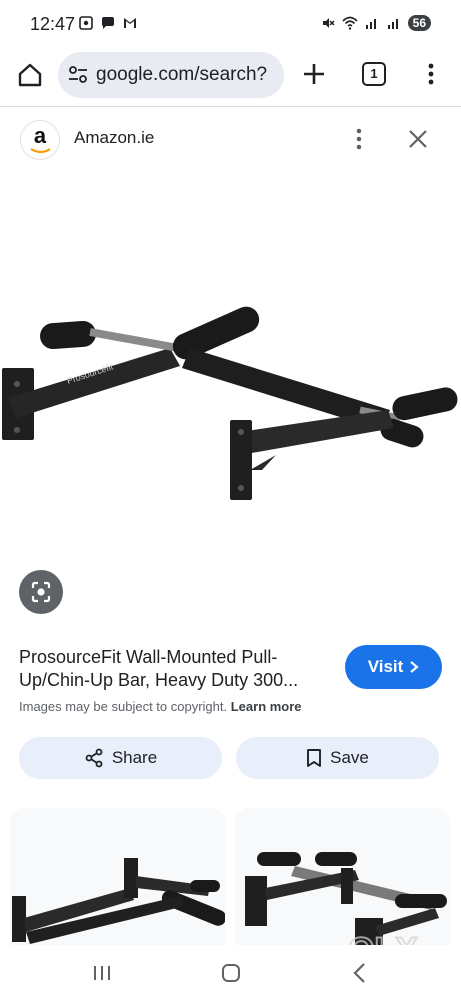  I want to click on chat-bubble-icon, so click(108, 23).